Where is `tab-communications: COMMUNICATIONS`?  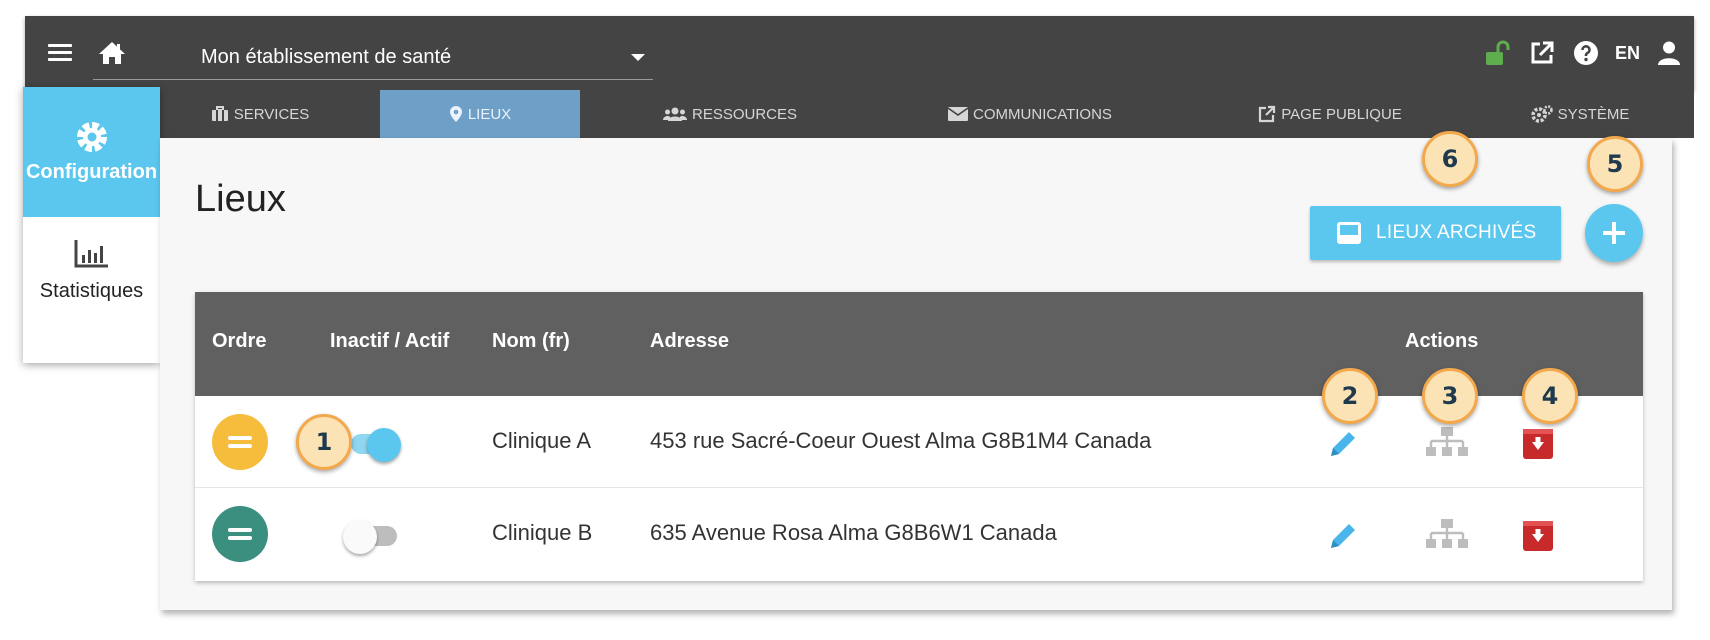 tab-communications: COMMUNICATIONS is located at coordinates (1030, 114).